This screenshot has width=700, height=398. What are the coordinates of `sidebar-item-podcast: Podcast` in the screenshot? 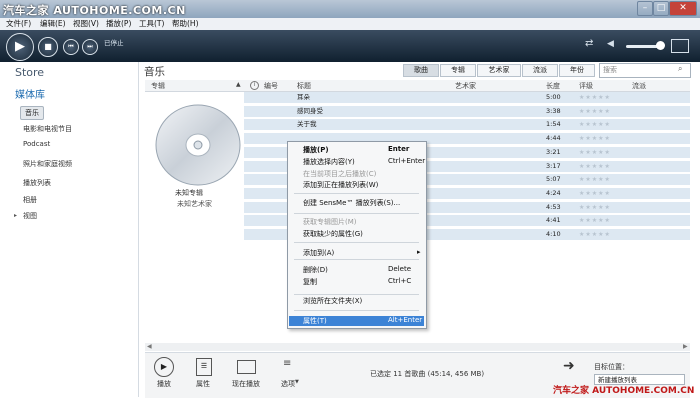 It's located at (36, 144).